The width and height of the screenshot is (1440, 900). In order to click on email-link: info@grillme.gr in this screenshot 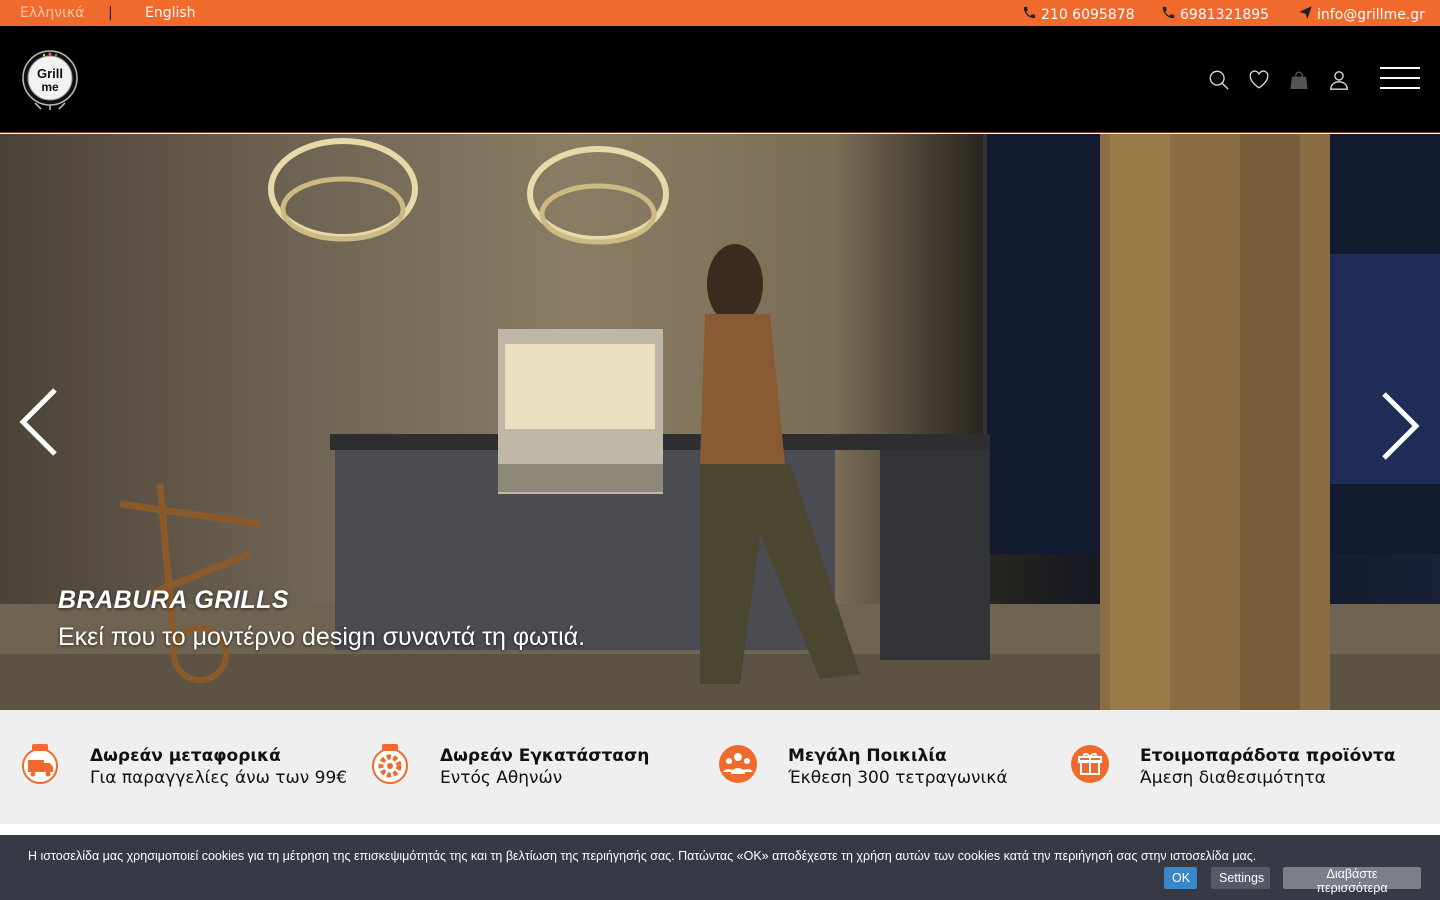, I will do `click(1361, 14)`.